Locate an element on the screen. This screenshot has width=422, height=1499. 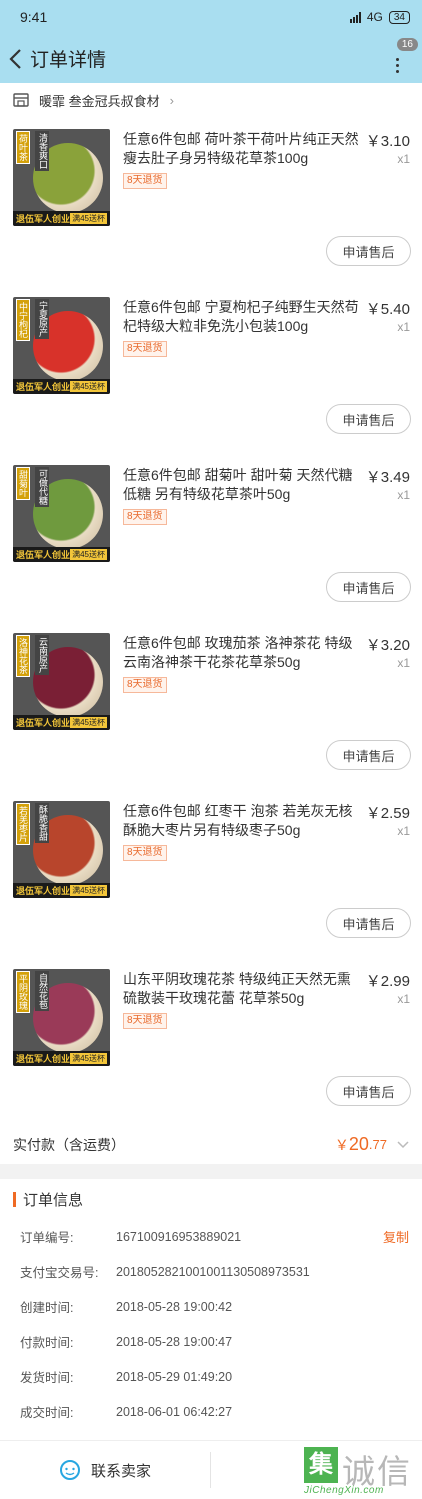
order-info-row: 成交时间: 2018-06-01 06:42:27 is located at coordinates (211, 1411).